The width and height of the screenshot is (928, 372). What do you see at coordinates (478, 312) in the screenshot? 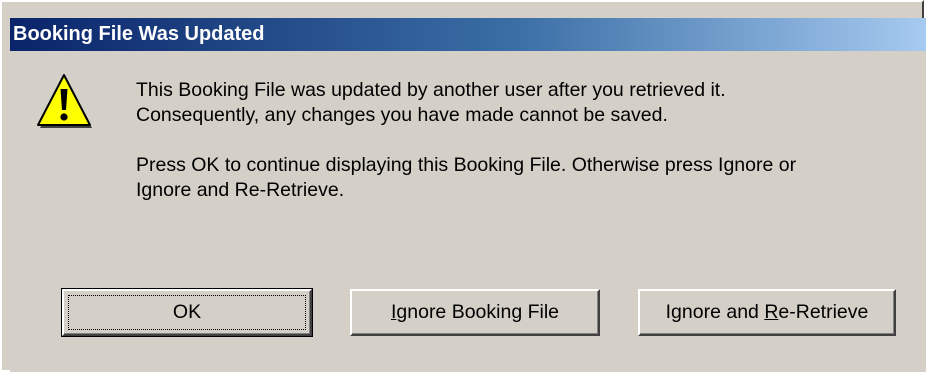
I see `ignore-label-rest: gnore Booking File` at bounding box center [478, 312].